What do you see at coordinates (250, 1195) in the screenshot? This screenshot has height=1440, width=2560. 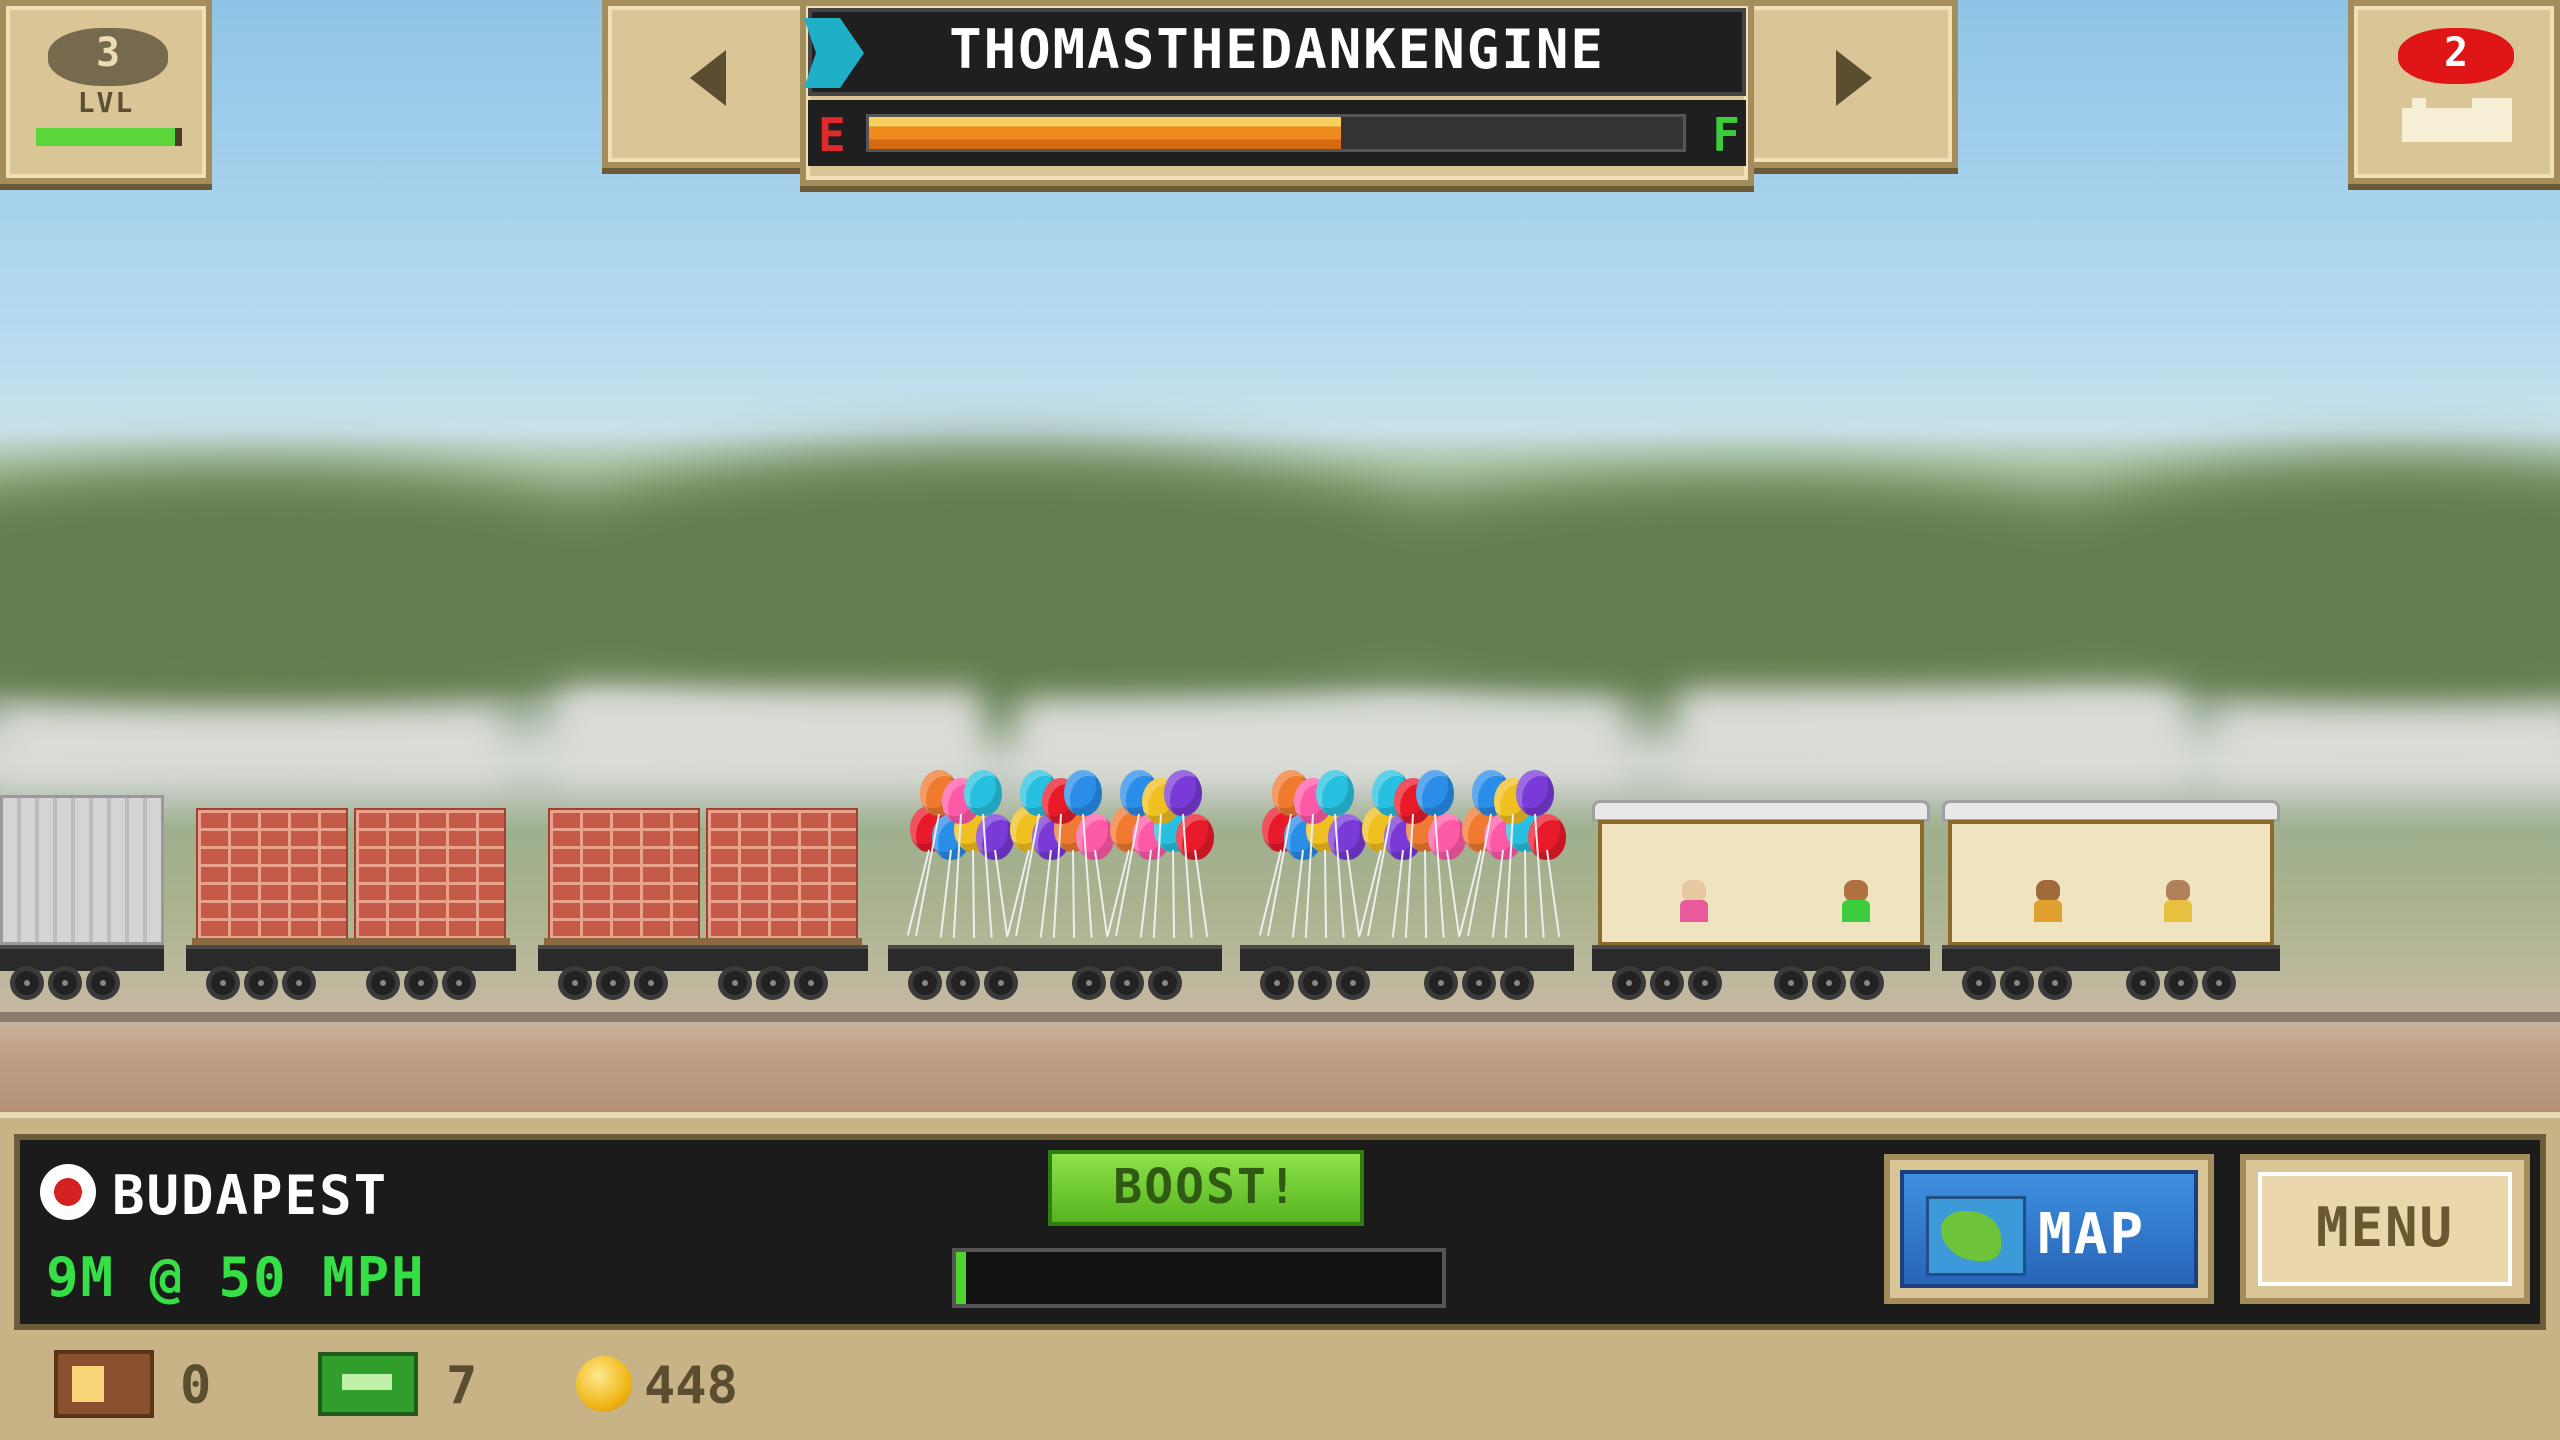 I see `station-name: BUDAPEST` at bounding box center [250, 1195].